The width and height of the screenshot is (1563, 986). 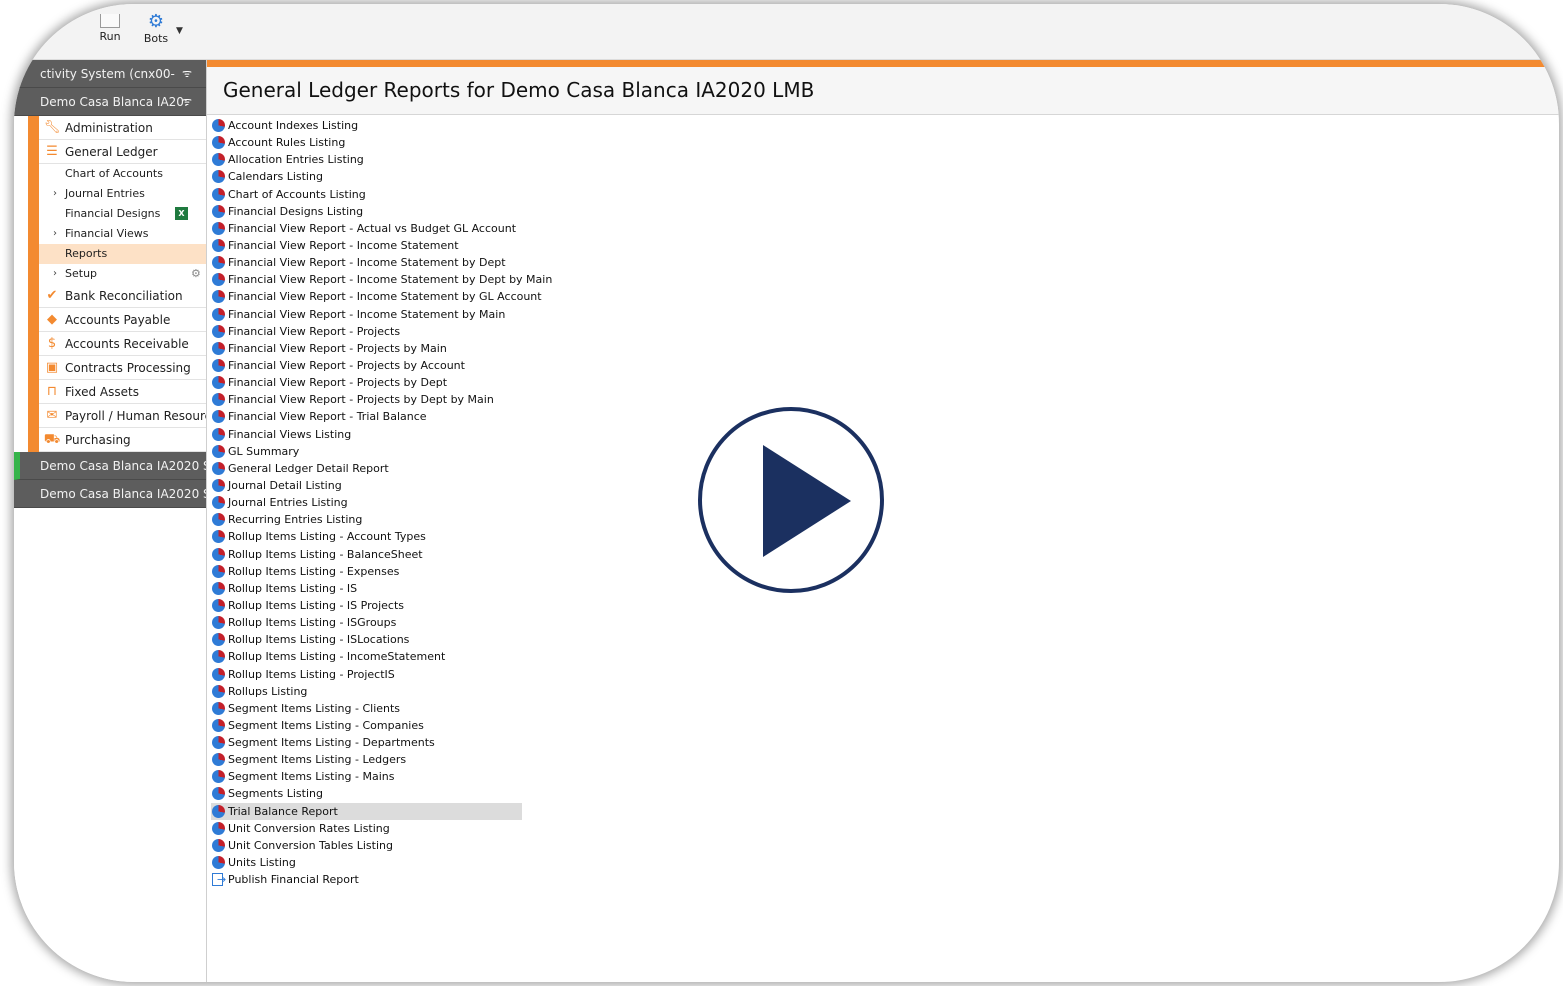 What do you see at coordinates (366, 708) in the screenshot?
I see `report-item: Segment Items Listing - Clients` at bounding box center [366, 708].